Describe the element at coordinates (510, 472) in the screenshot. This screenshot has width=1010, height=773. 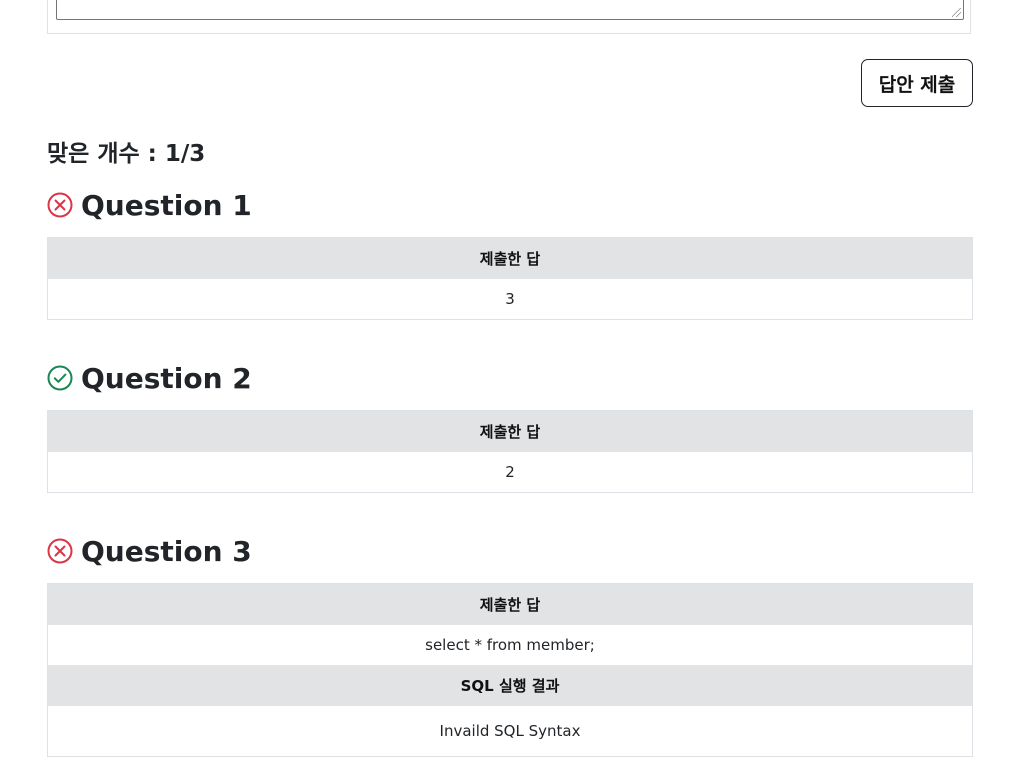
I see `submitted-answer-value: 2` at that location.